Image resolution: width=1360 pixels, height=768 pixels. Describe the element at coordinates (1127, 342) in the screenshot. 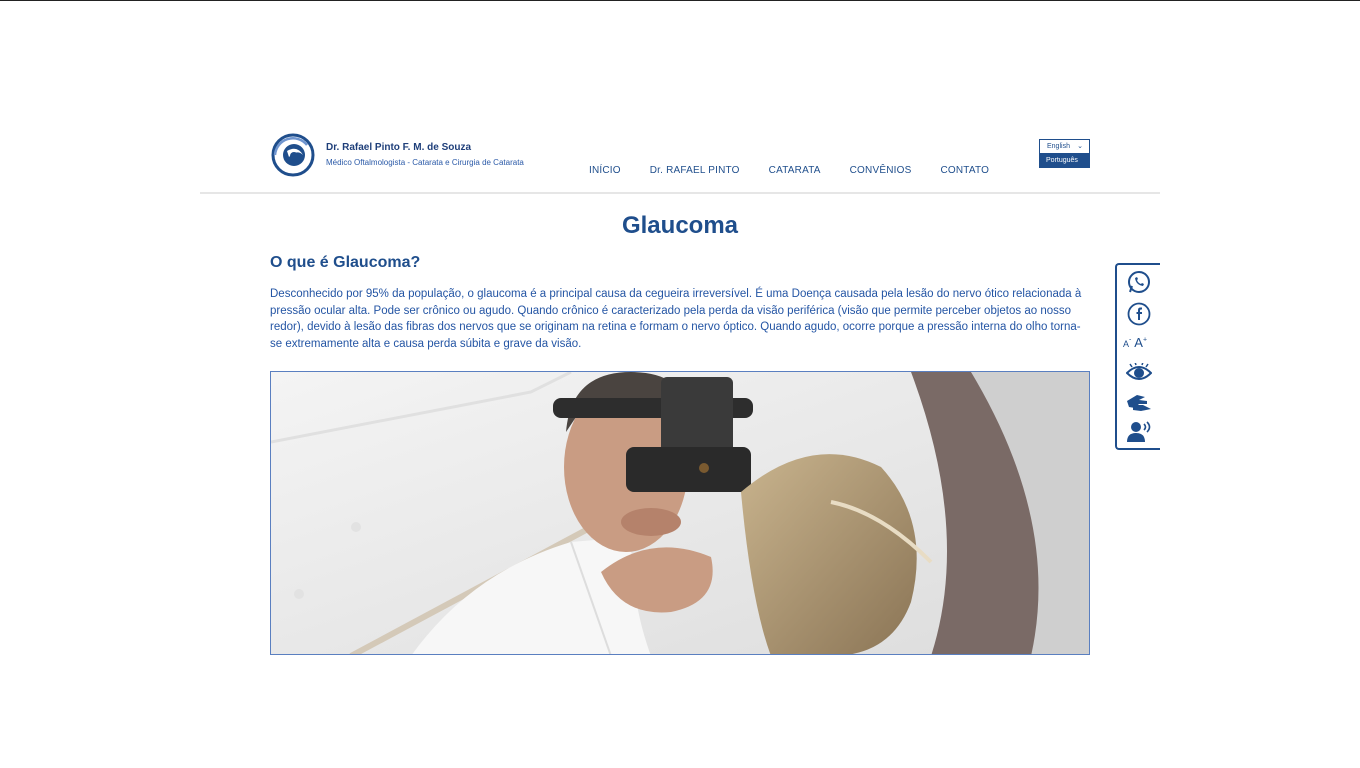

I see `decrease-font-button: A-` at that location.